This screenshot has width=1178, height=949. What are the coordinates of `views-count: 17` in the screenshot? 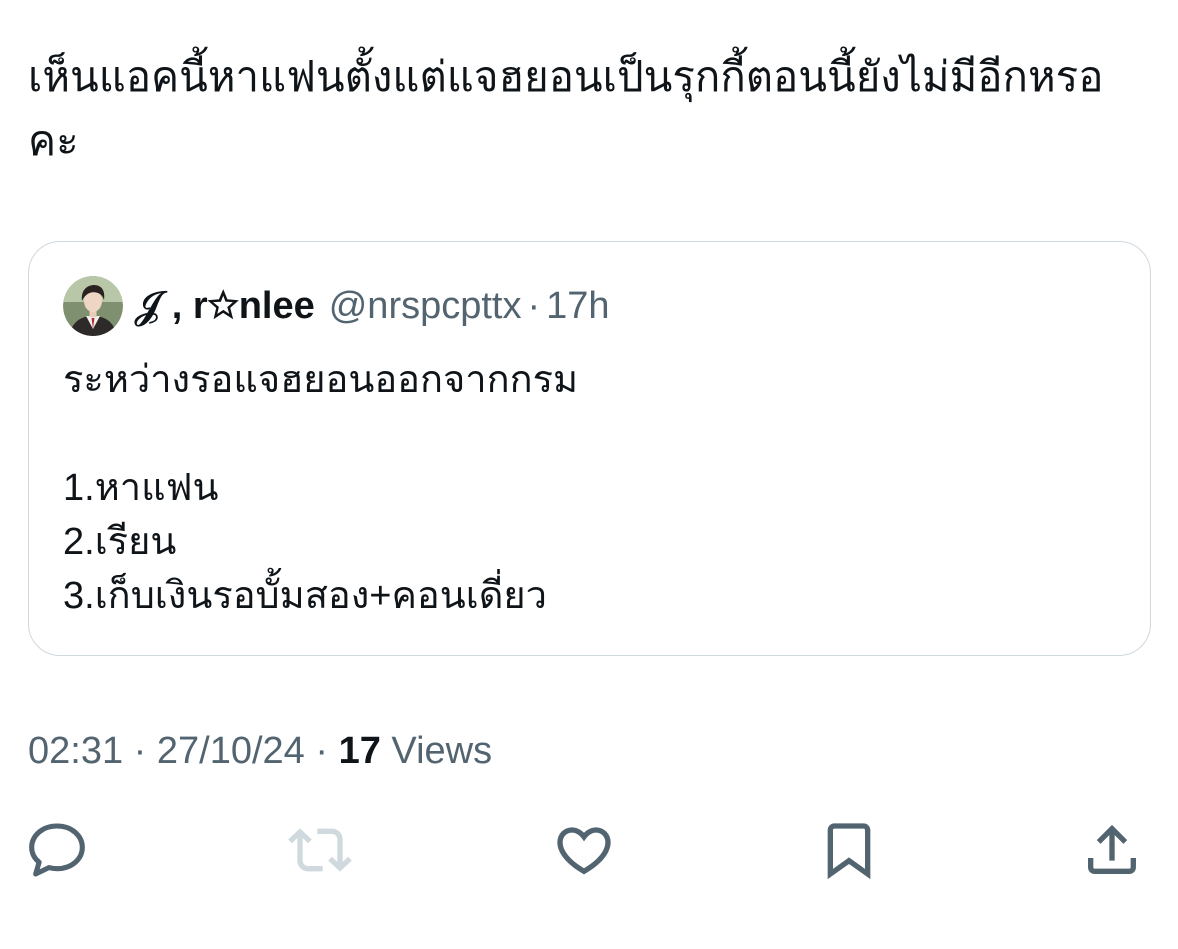 It's located at (359, 751).